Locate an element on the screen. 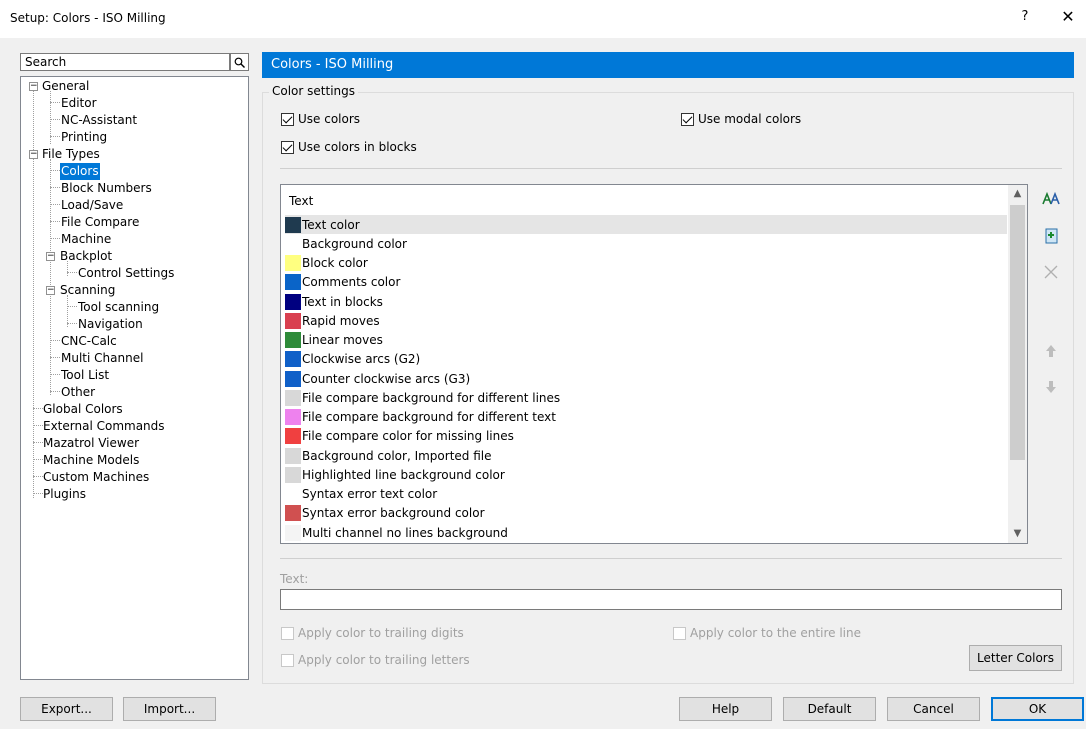 This screenshot has height=729, width=1086. tree-item-load-save: Load/Save is located at coordinates (92, 205).